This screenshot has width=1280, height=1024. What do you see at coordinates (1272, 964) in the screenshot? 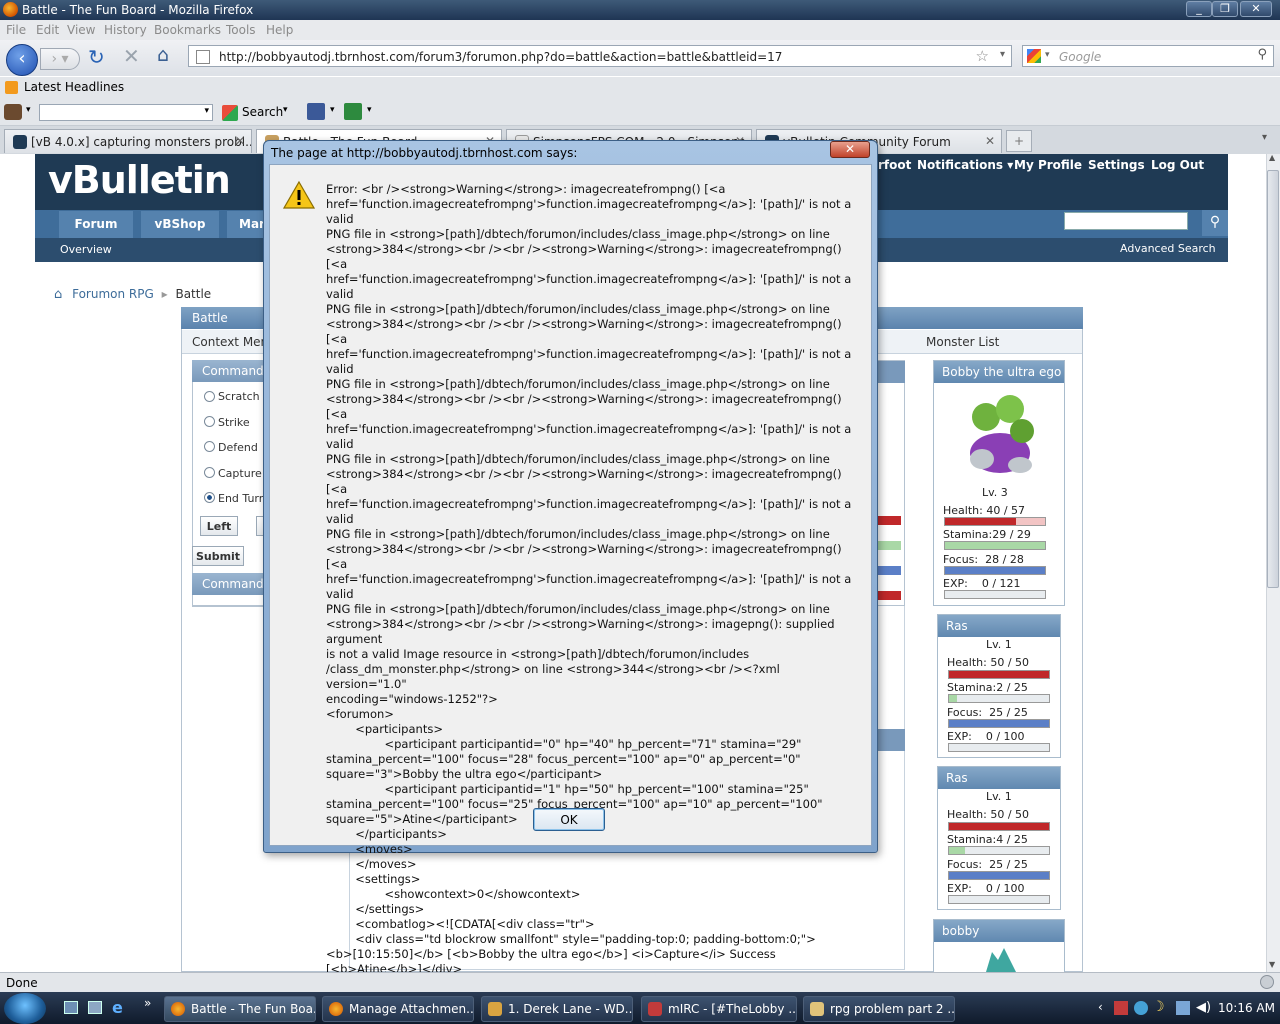
I see `scroll-down-icon: ▼` at bounding box center [1272, 964].